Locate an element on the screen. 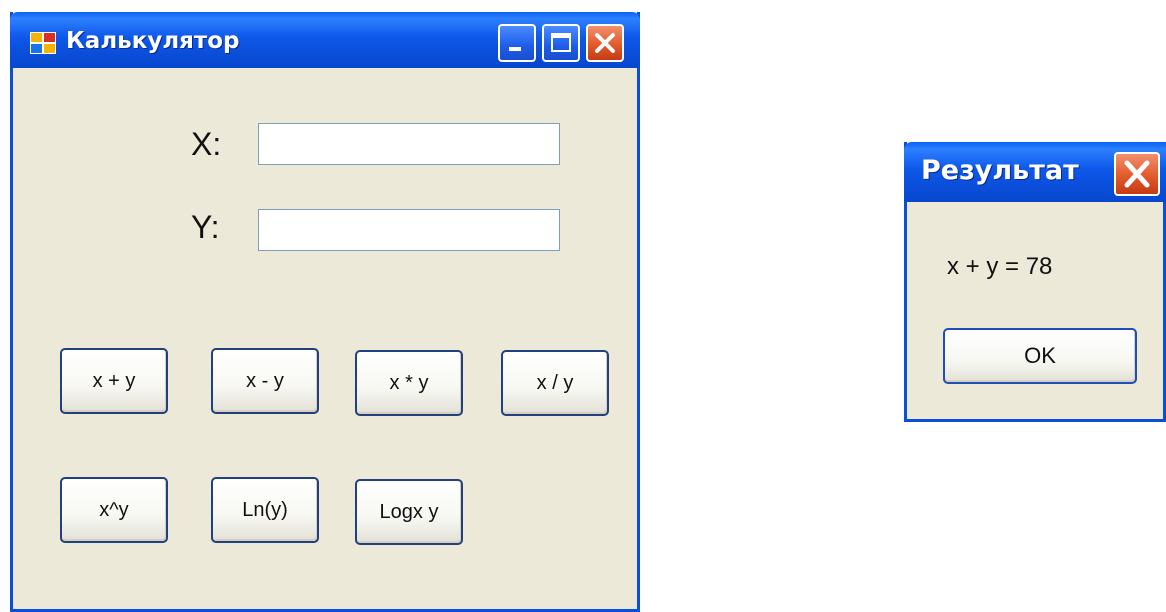  y-input is located at coordinates (409, 230).